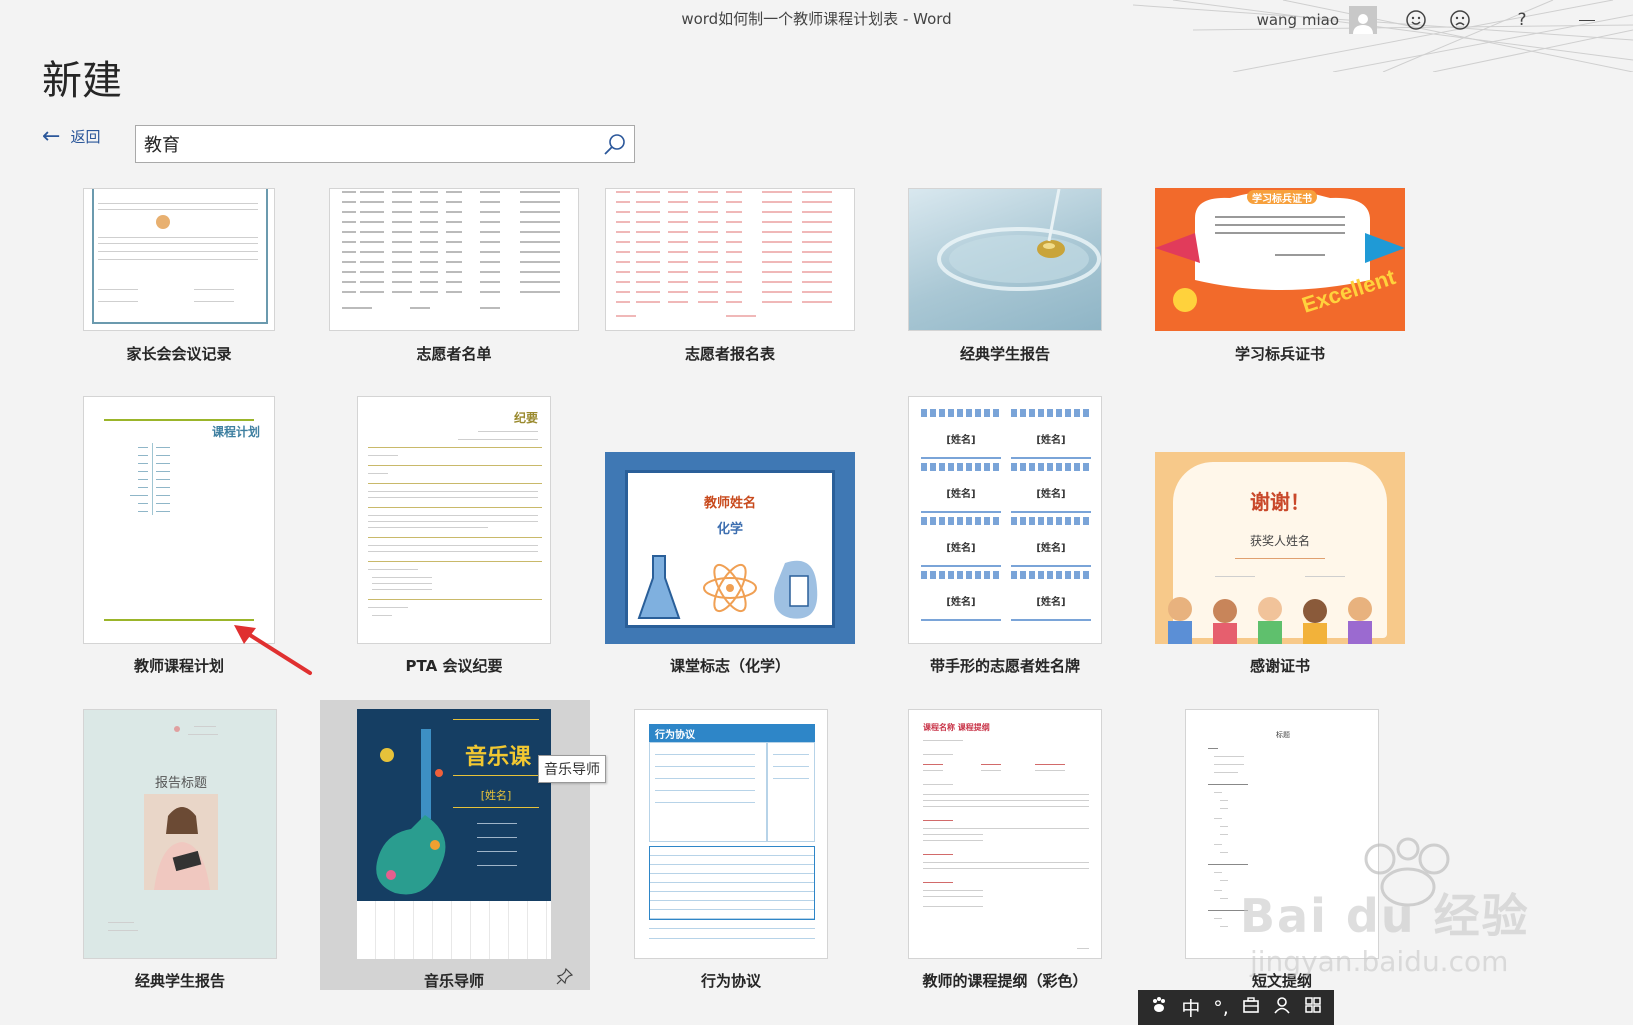 This screenshot has height=1025, width=1633. What do you see at coordinates (1279, 541) in the screenshot?
I see `awardee-text: 获奖人姓名` at bounding box center [1279, 541].